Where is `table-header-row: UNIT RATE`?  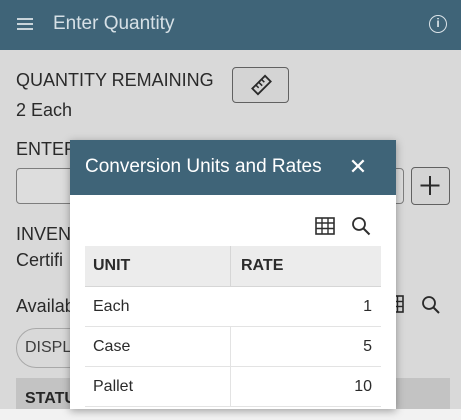
table-header-row: UNIT RATE is located at coordinates (233, 266).